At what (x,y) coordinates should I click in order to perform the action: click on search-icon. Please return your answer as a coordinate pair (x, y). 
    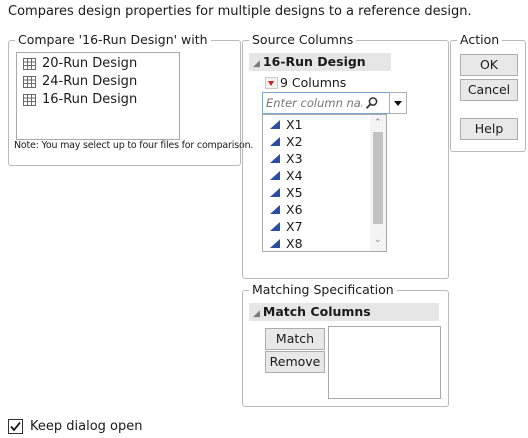
    Looking at the image, I should click on (372, 103).